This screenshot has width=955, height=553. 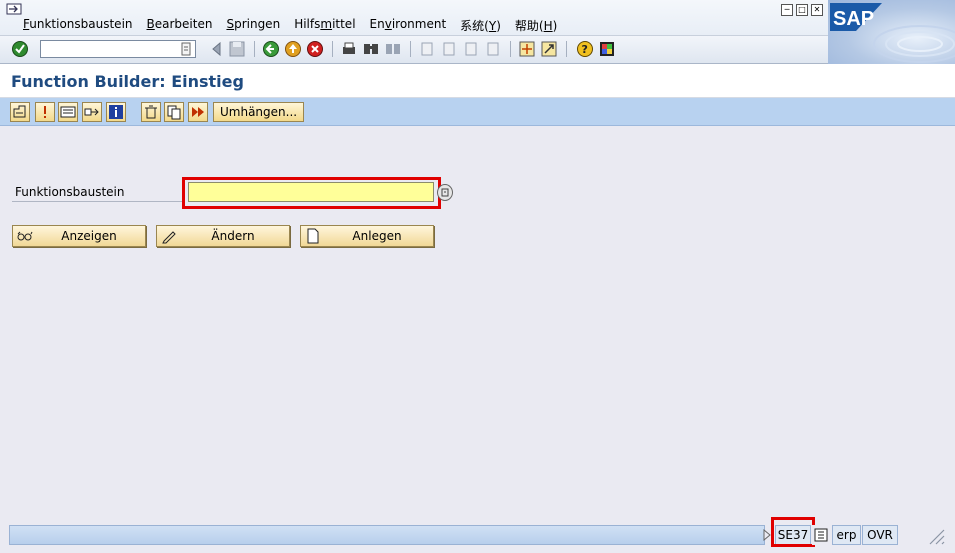 What do you see at coordinates (793, 532) in the screenshot?
I see `transaction-highlight-box` at bounding box center [793, 532].